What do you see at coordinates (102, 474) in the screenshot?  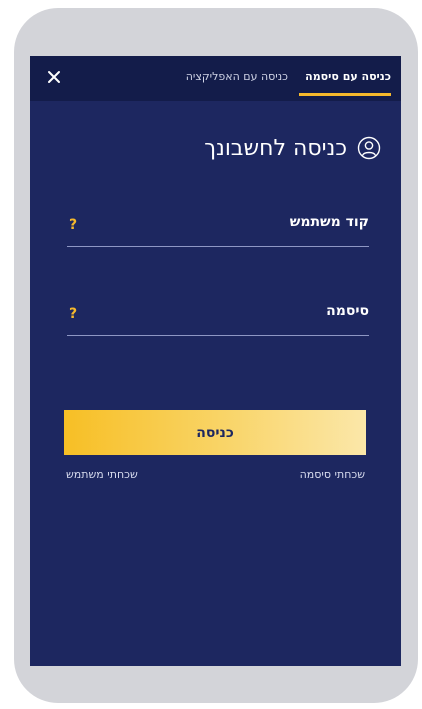 I see `forgot-username-link: שכחתי משתמש` at bounding box center [102, 474].